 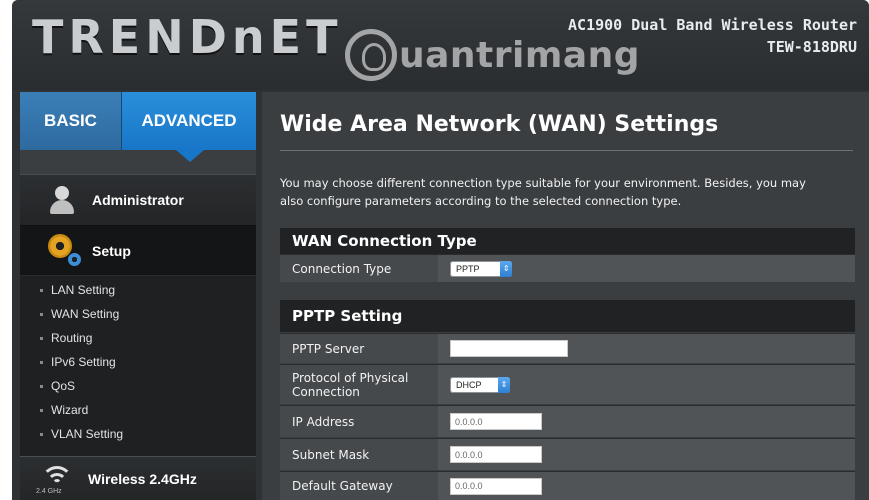 What do you see at coordinates (63, 386) in the screenshot?
I see `submenu-label: QoS` at bounding box center [63, 386].